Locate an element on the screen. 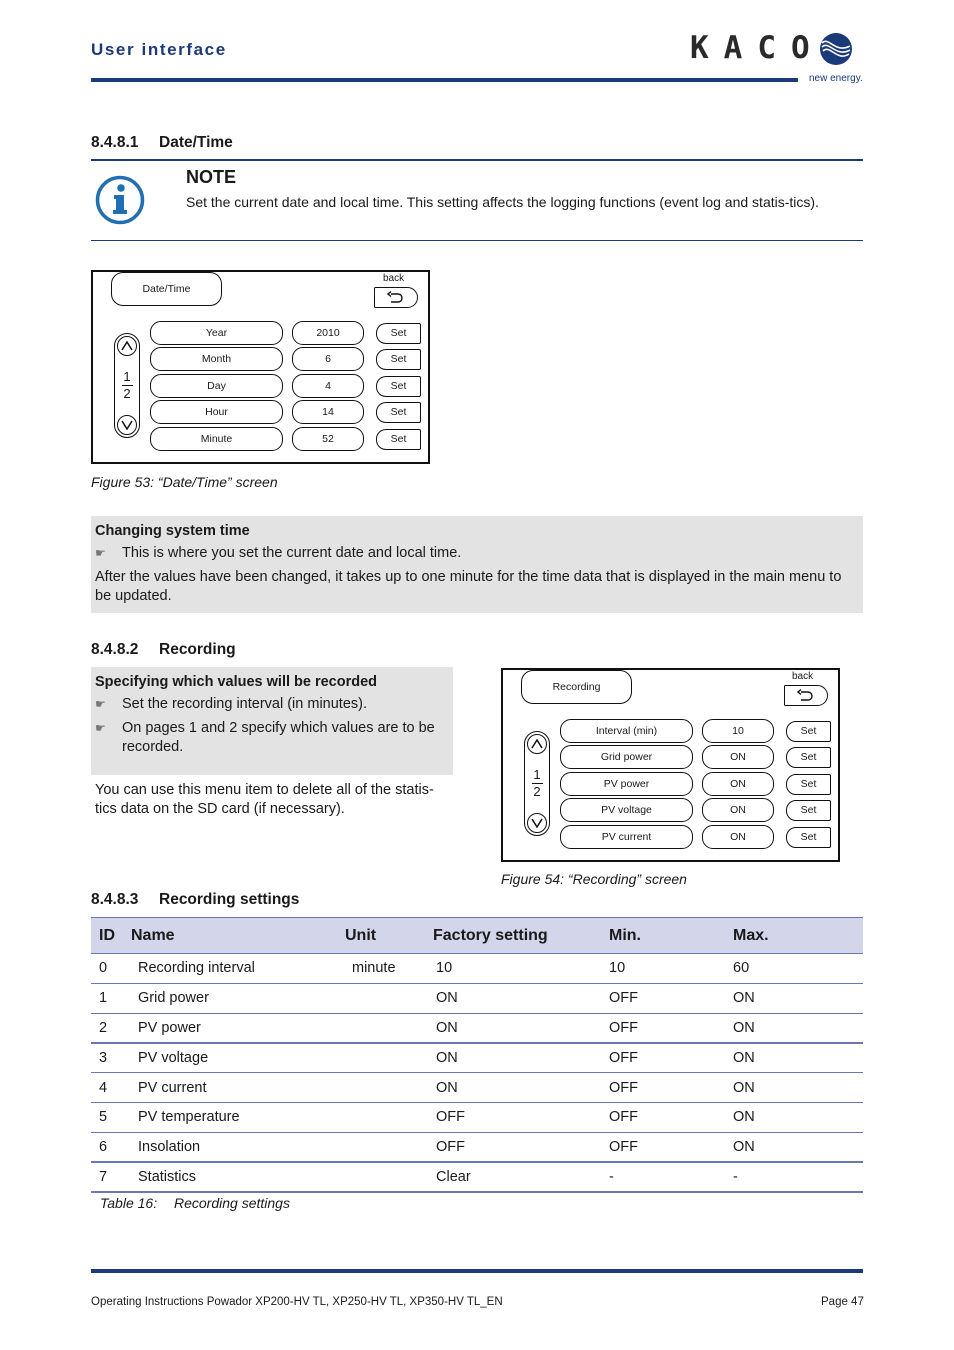 Image resolution: width=954 pixels, height=1350 pixels. cell-name: PV temperature is located at coordinates (238, 1117).